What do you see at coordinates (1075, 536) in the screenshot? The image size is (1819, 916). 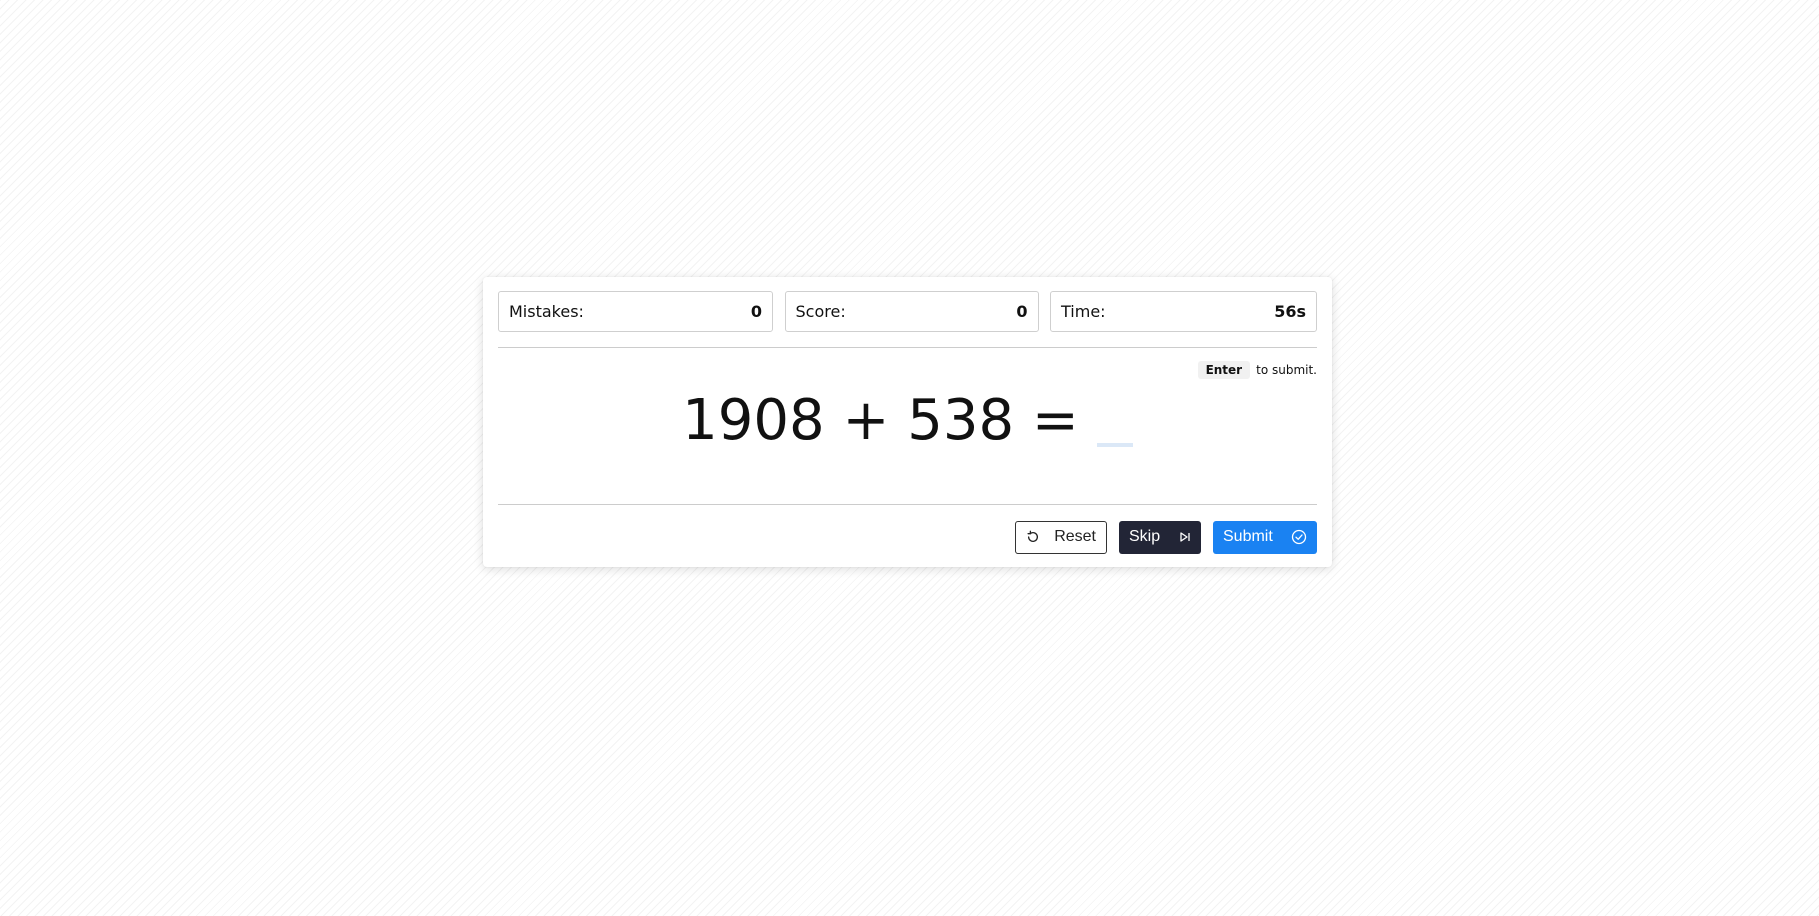 I see `reset-label: Reset` at bounding box center [1075, 536].